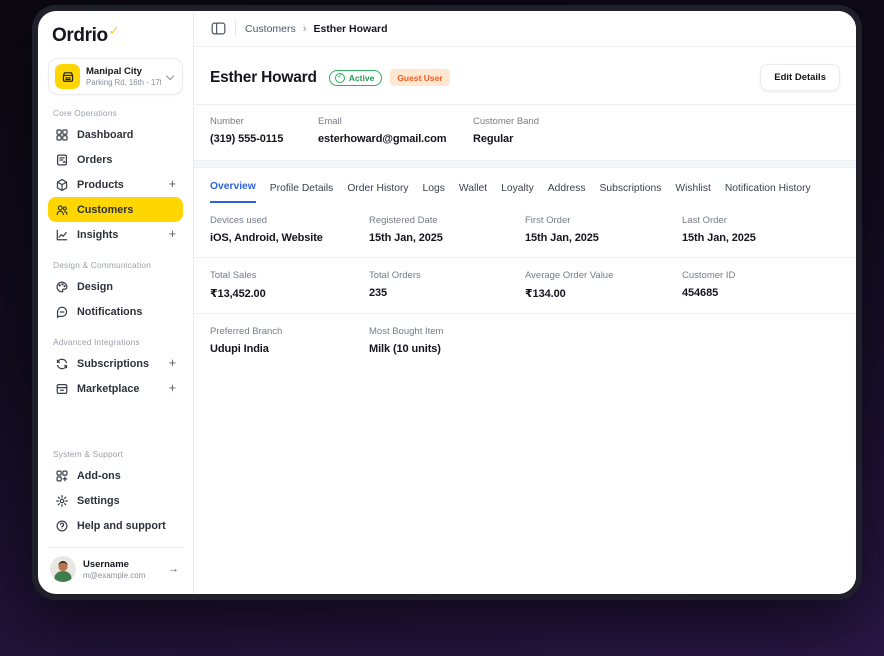 This screenshot has width=884, height=656. I want to click on field-value: (319) 555-0115, so click(247, 139).